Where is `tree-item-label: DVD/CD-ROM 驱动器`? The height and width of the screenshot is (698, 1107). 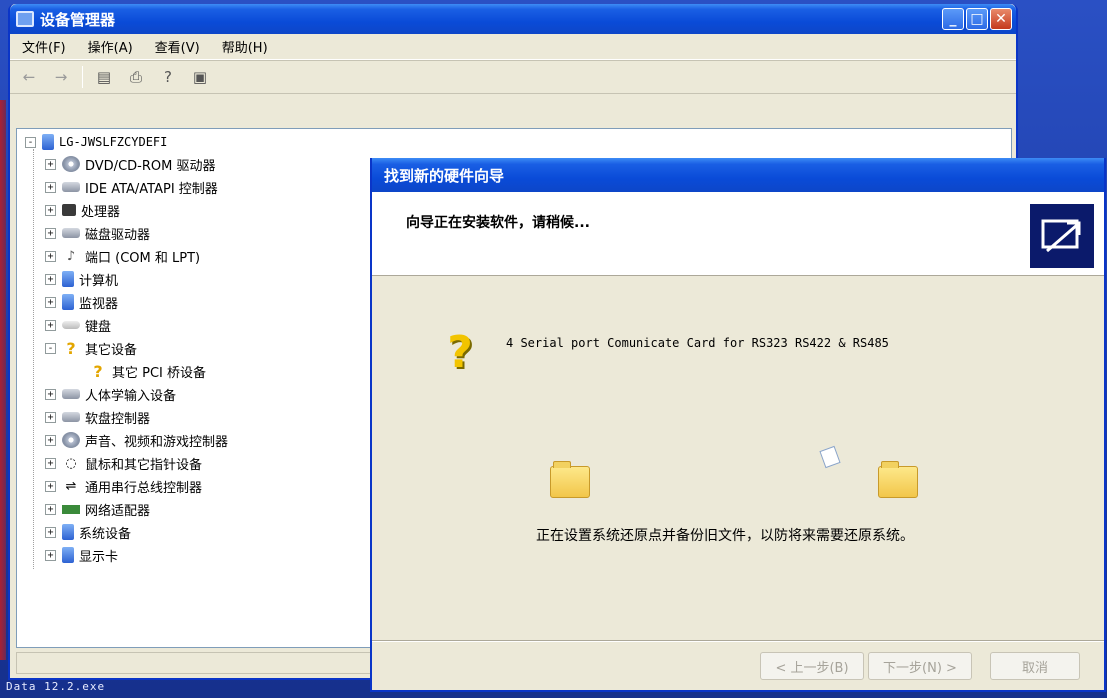
tree-item-label: DVD/CD-ROM 驱动器 is located at coordinates (150, 166).